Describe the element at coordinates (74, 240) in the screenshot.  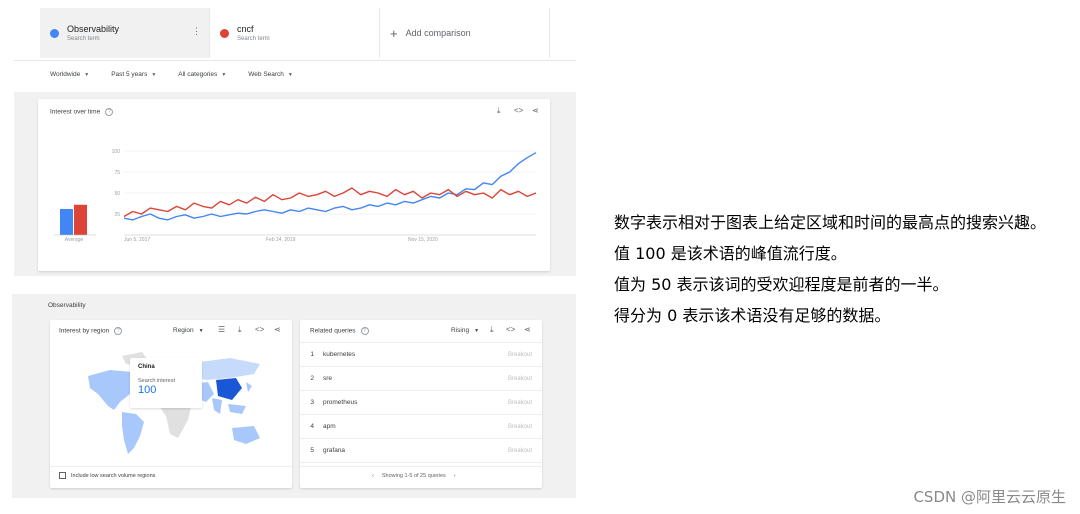
I see `average-label: Average` at that location.